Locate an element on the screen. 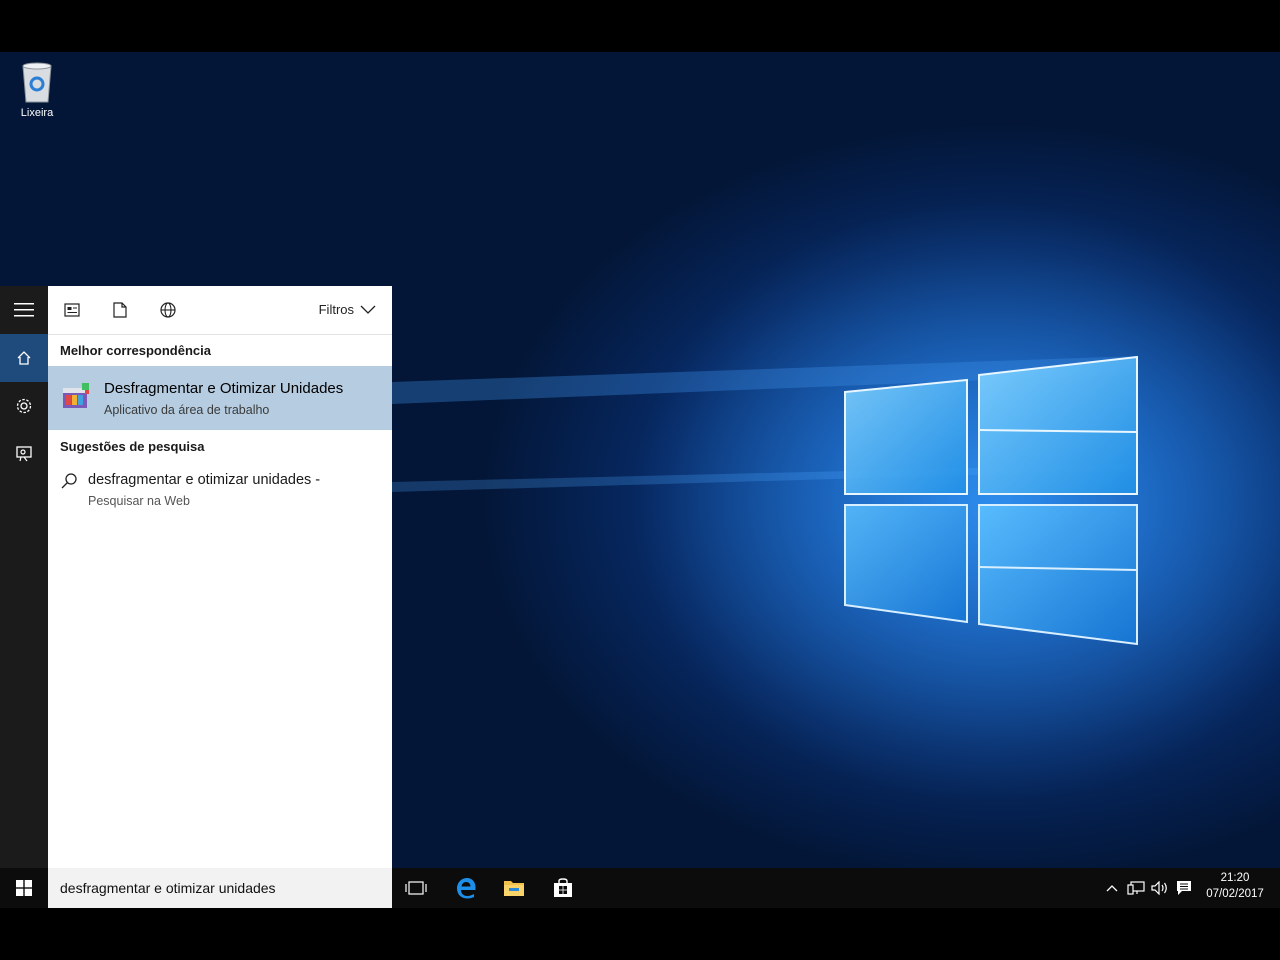 Image resolution: width=1280 pixels, height=960 pixels. taskbar-search-box: desfragmentar e otimizar unidades is located at coordinates (220, 888).